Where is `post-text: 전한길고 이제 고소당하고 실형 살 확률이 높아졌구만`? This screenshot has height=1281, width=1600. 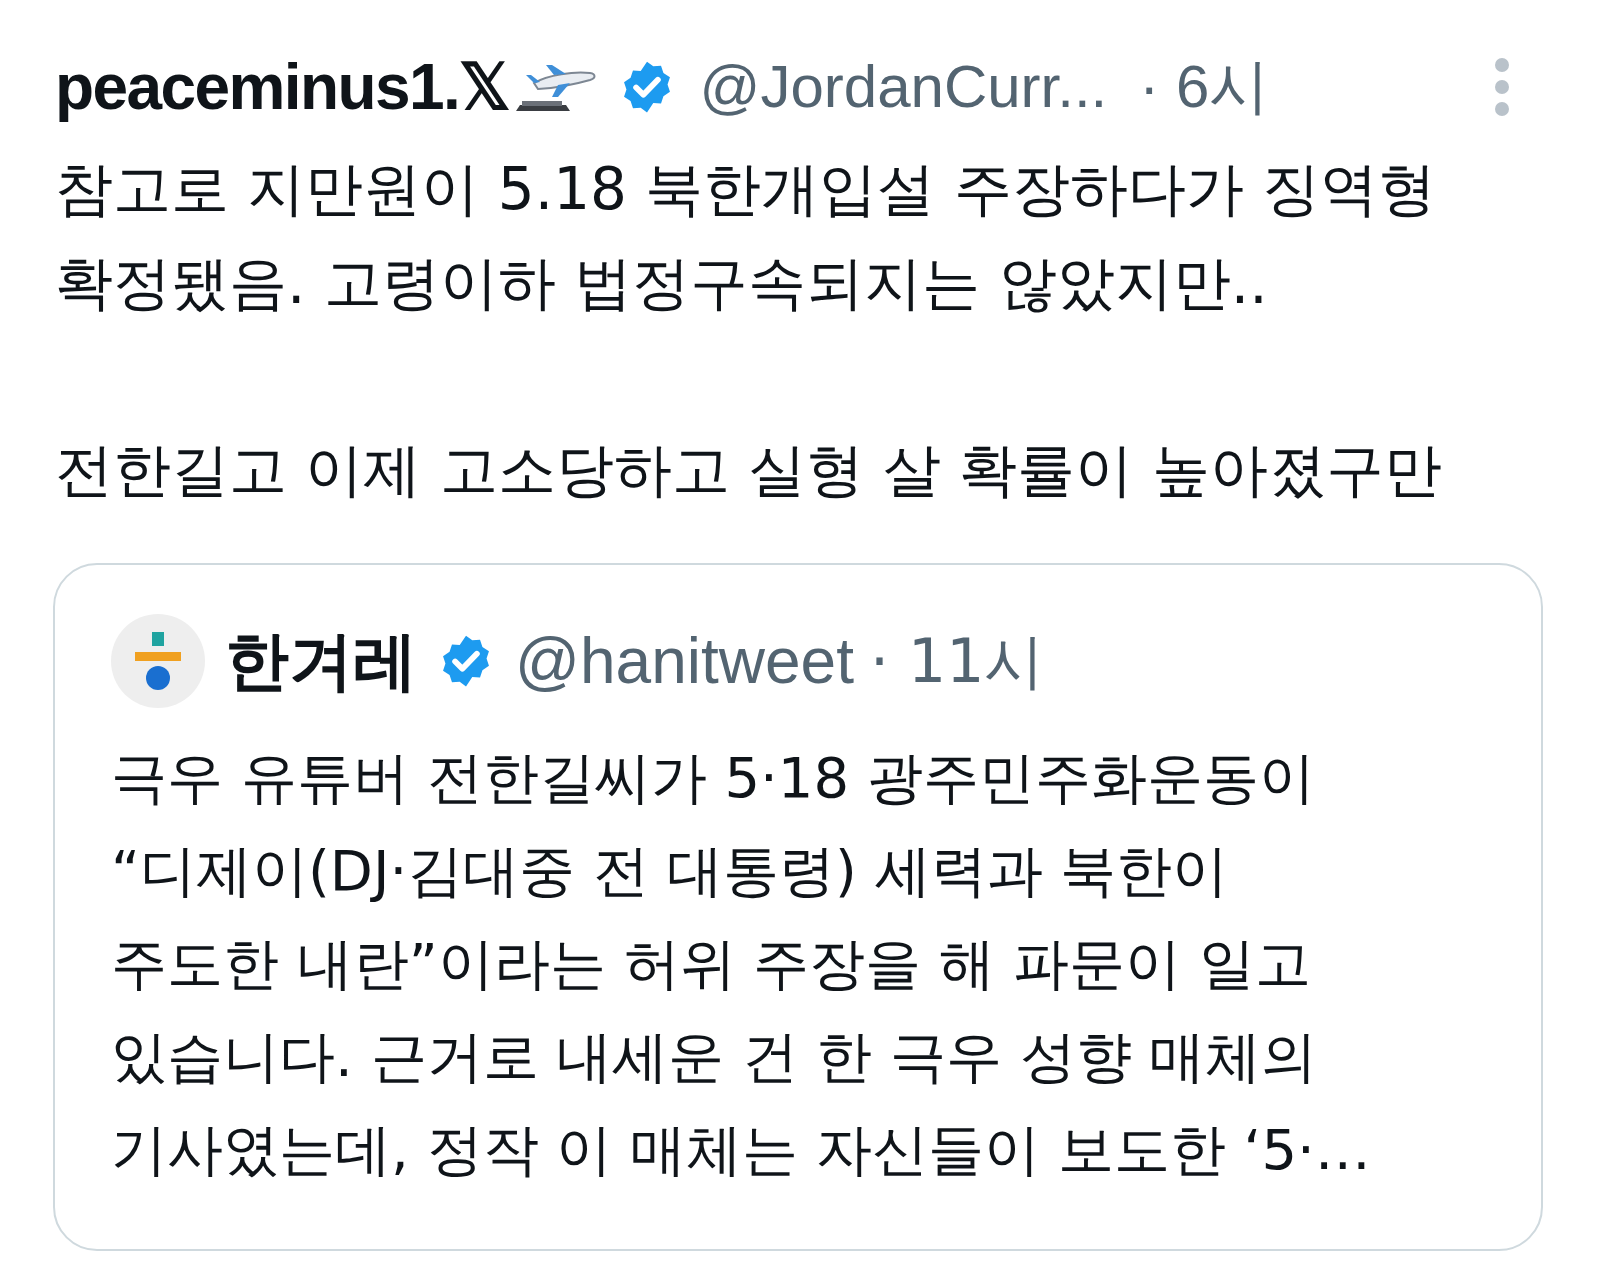
post-text: 전한길고 이제 고소당하고 실형 살 확률이 높아졌구만 is located at coordinates (749, 470).